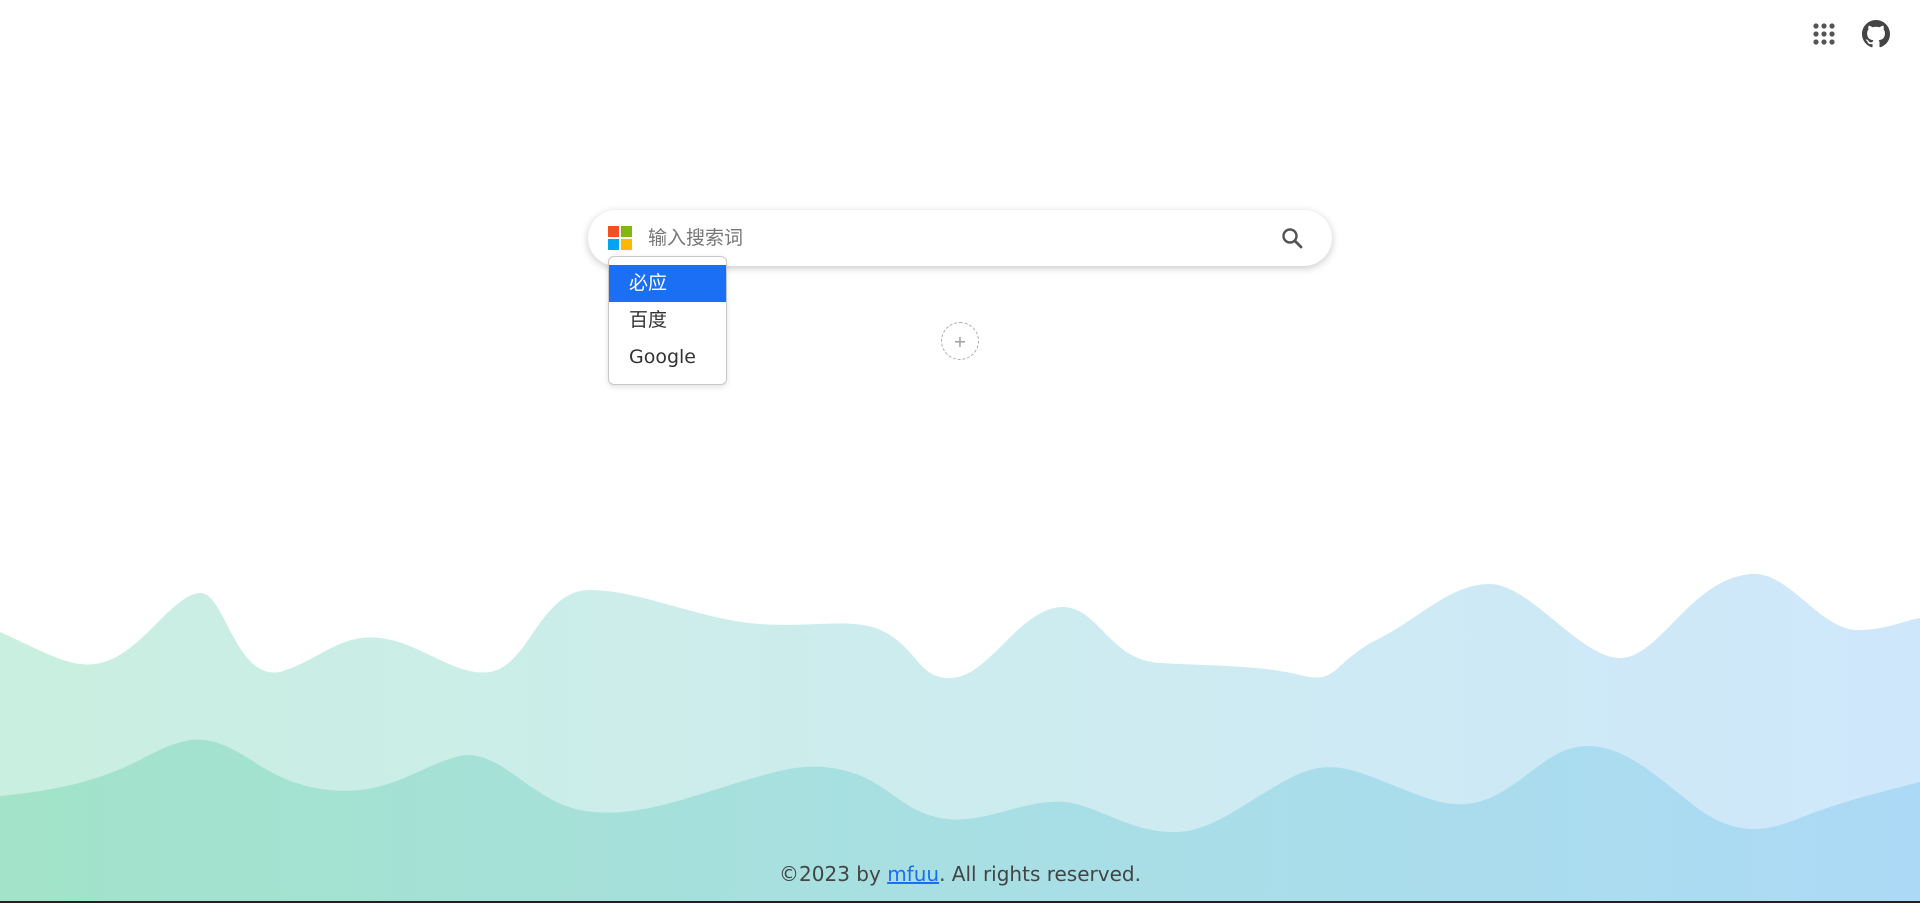 The width and height of the screenshot is (1920, 903). What do you see at coordinates (913, 874) in the screenshot?
I see `author-link: mfuu` at bounding box center [913, 874].